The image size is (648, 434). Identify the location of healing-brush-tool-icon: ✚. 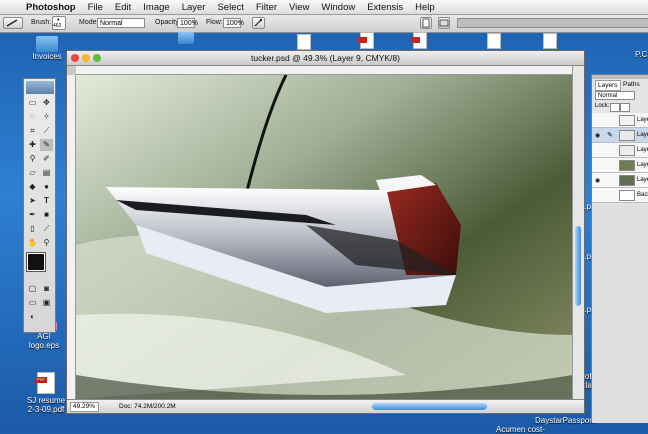
(32, 145).